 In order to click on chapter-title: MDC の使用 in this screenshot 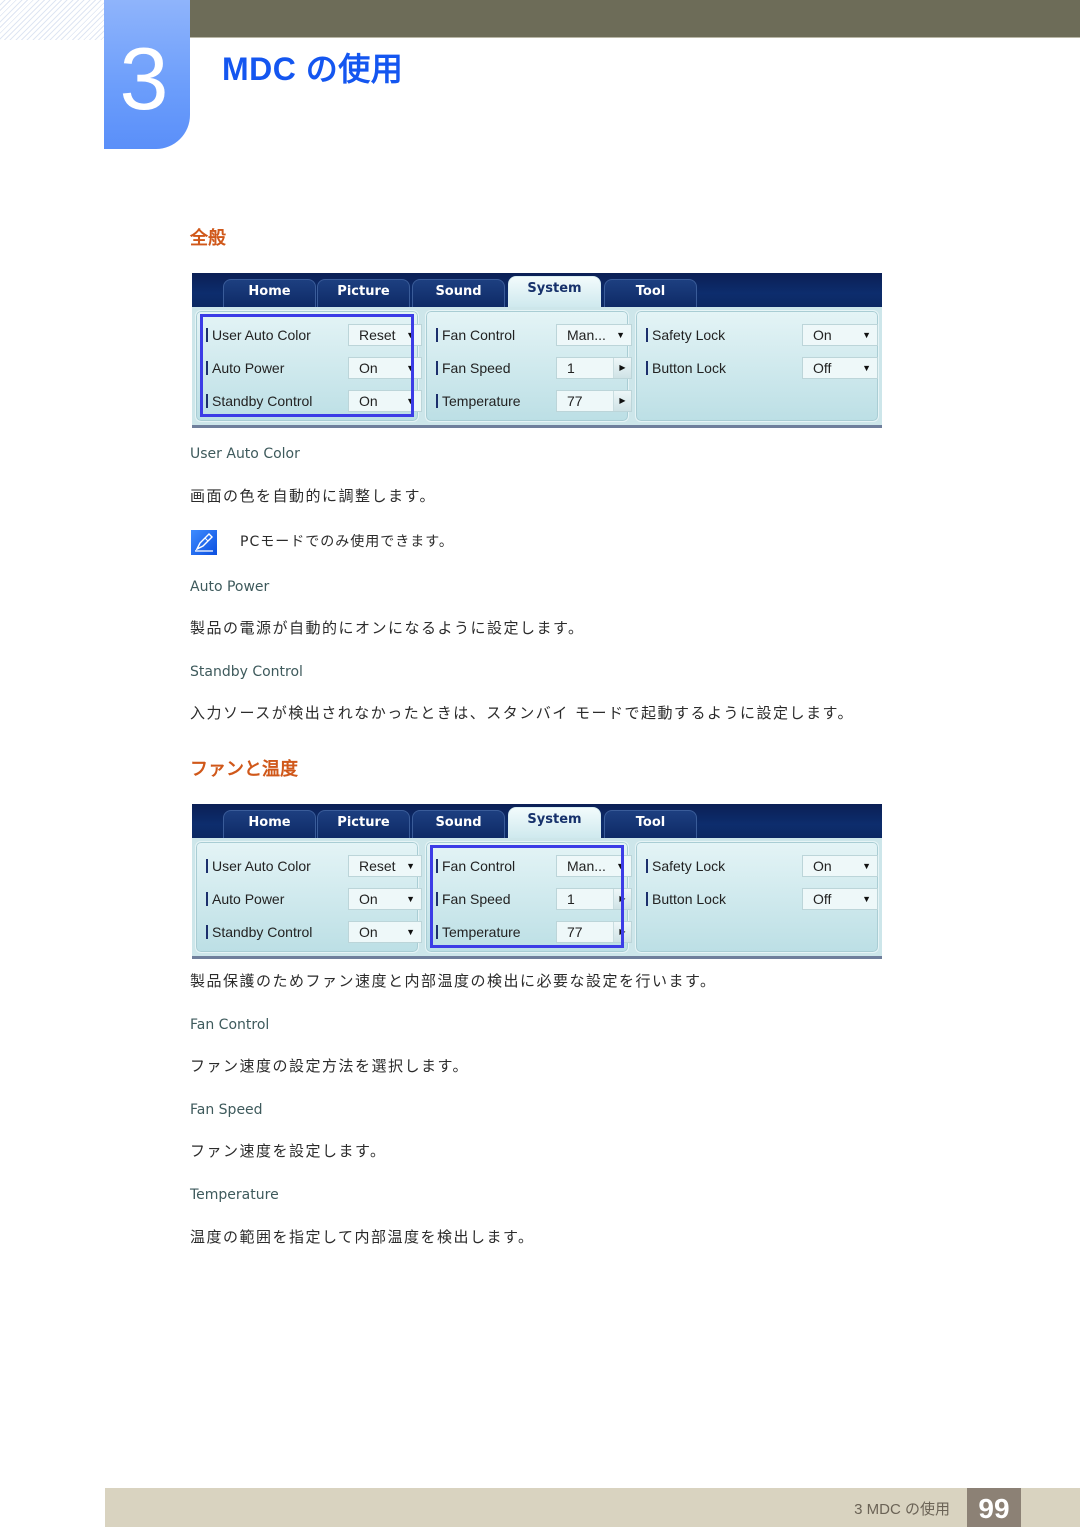, I will do `click(313, 69)`.